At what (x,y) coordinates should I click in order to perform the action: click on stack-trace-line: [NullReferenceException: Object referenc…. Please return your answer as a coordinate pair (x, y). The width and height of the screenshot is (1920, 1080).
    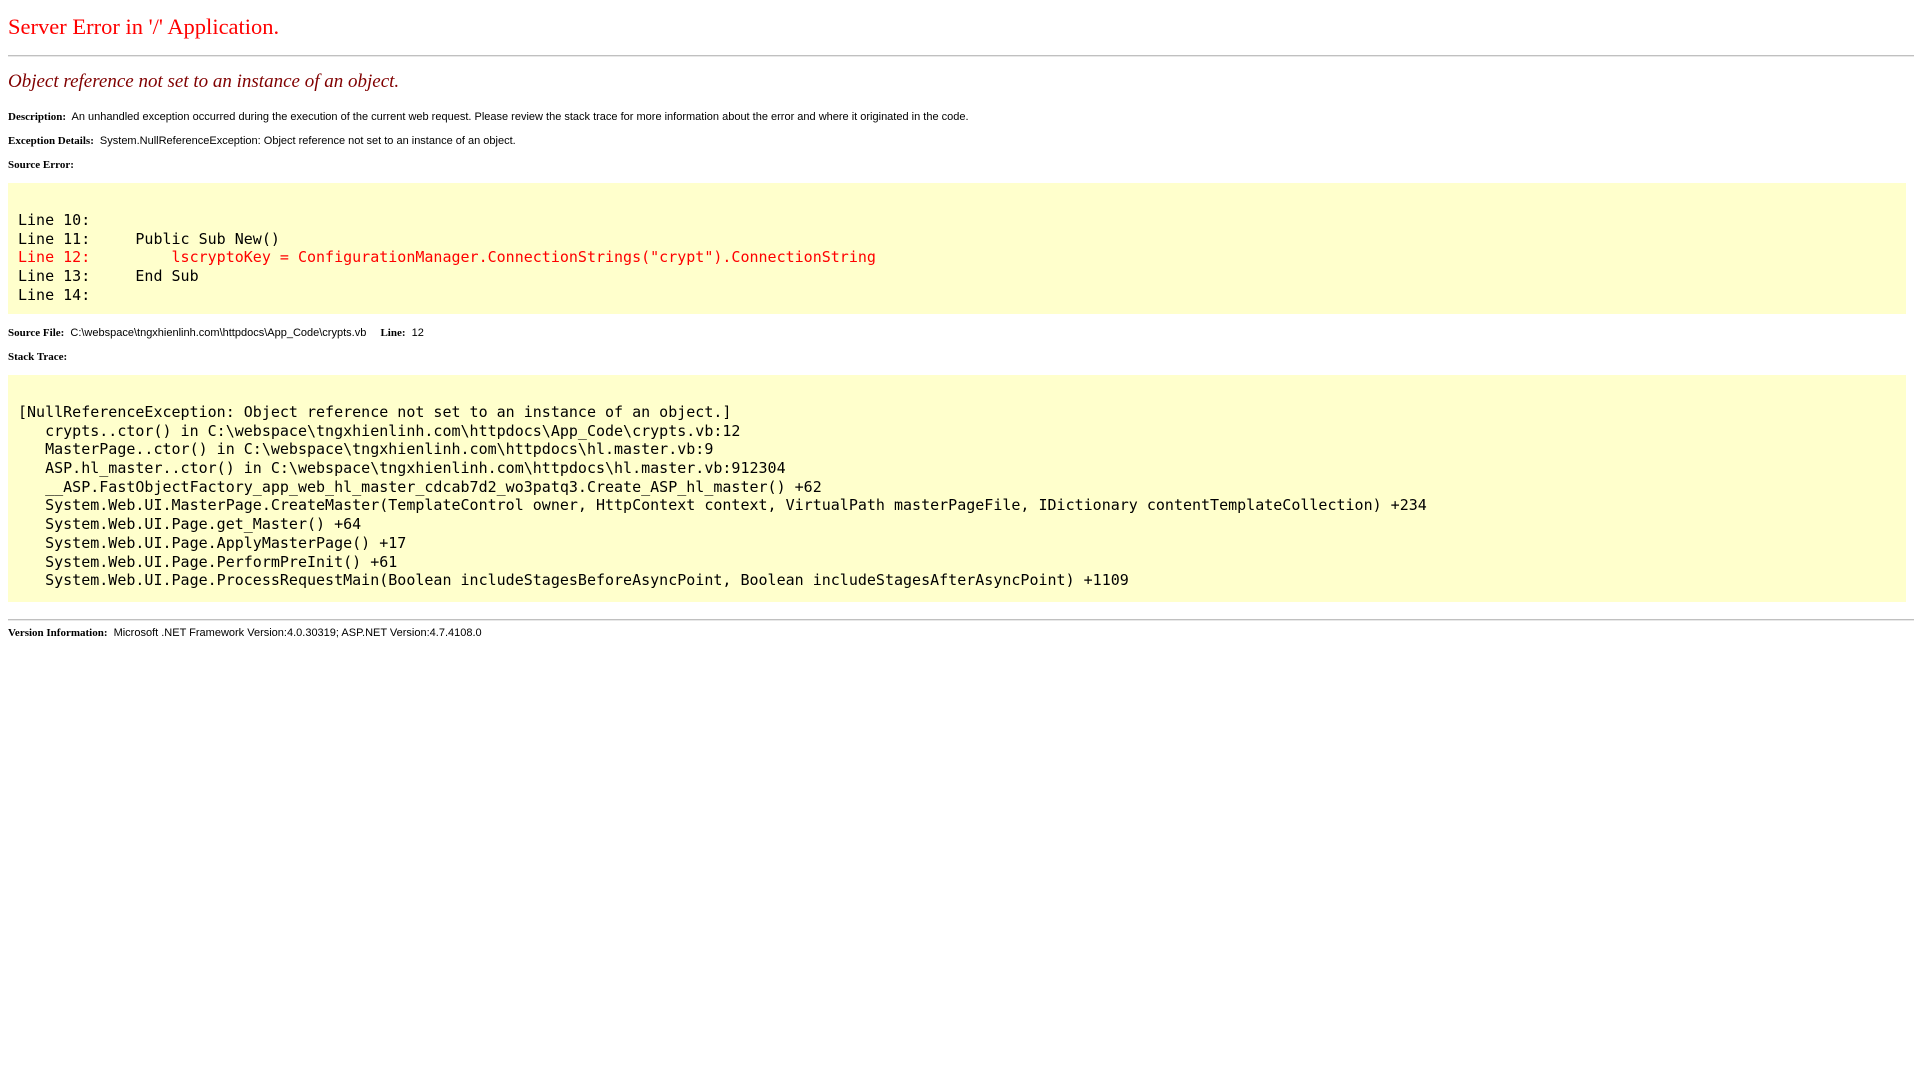
    Looking at the image, I should click on (375, 412).